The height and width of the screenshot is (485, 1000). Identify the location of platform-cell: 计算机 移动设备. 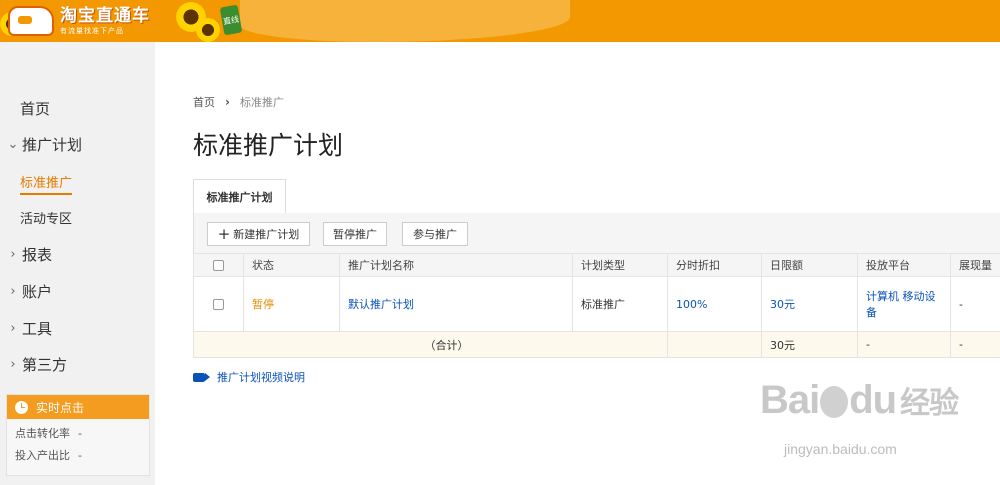
(904, 304).